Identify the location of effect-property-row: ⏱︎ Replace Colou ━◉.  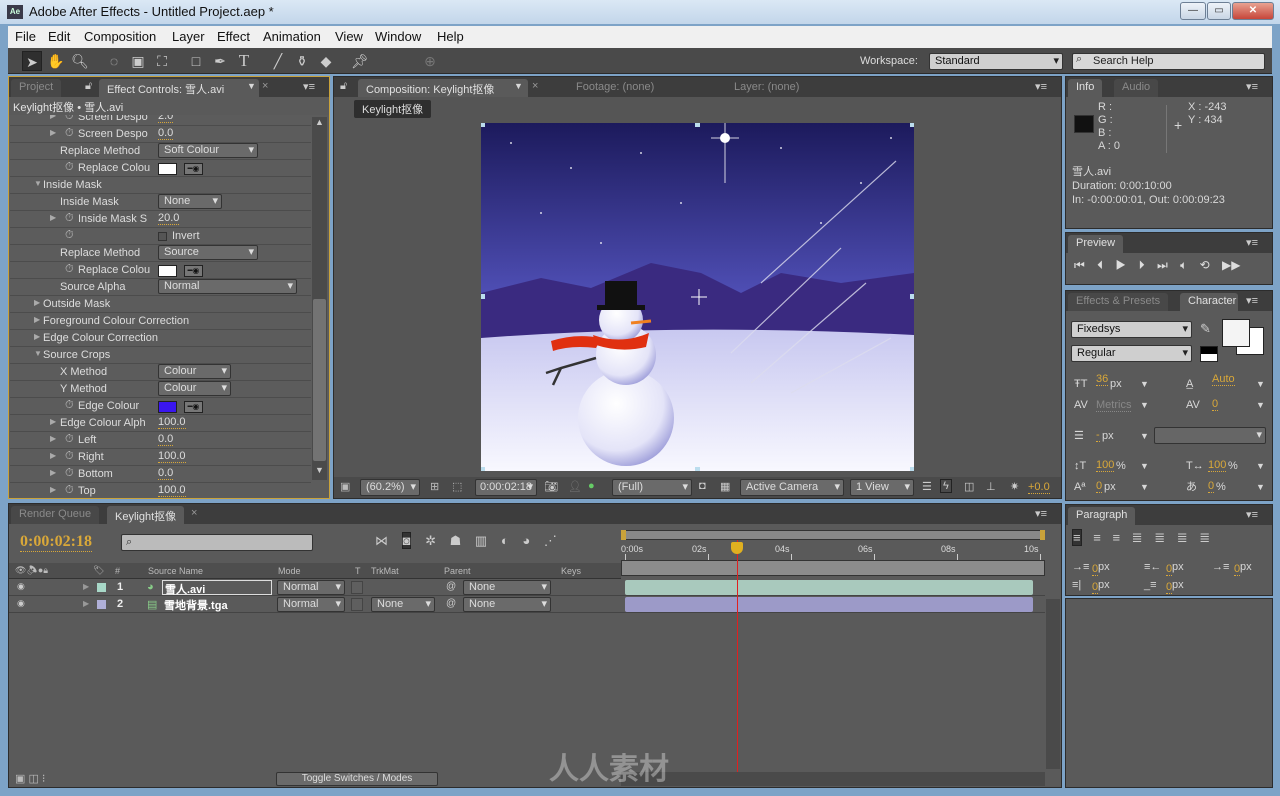
(160, 270).